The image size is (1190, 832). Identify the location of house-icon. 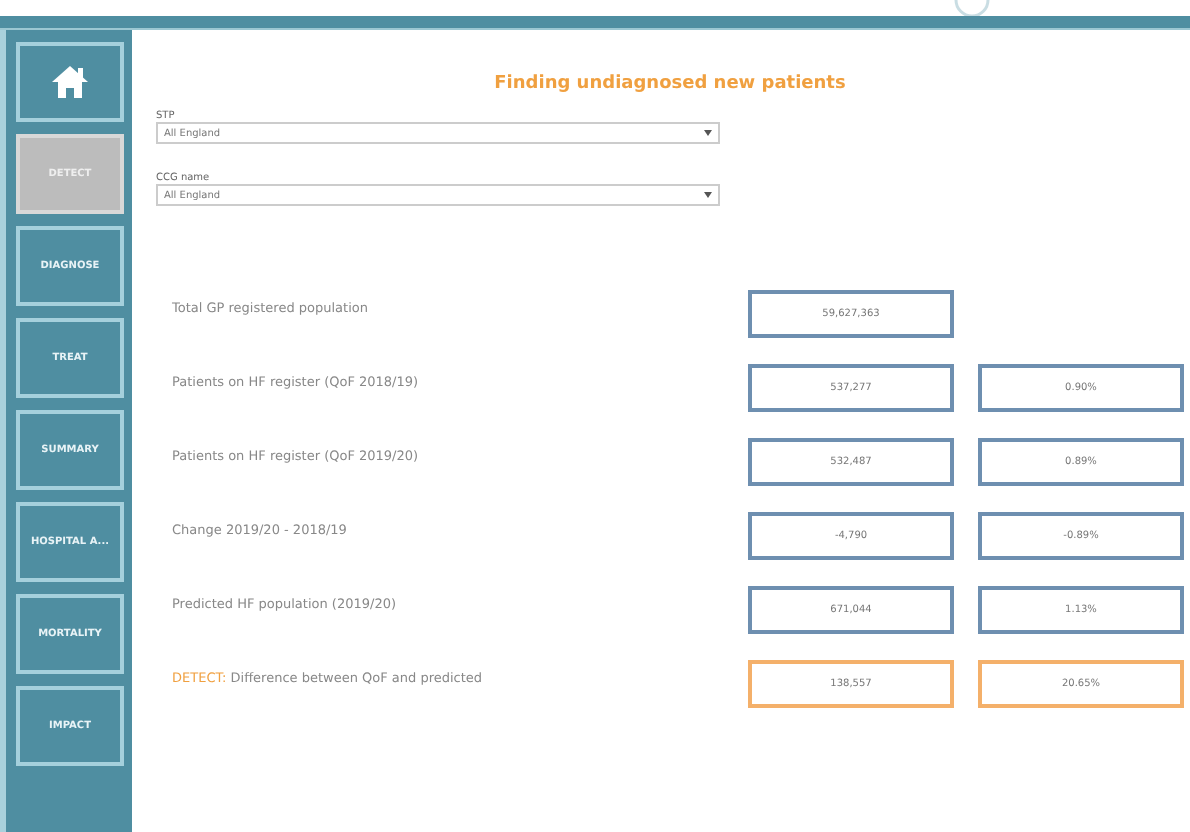
(70, 82).